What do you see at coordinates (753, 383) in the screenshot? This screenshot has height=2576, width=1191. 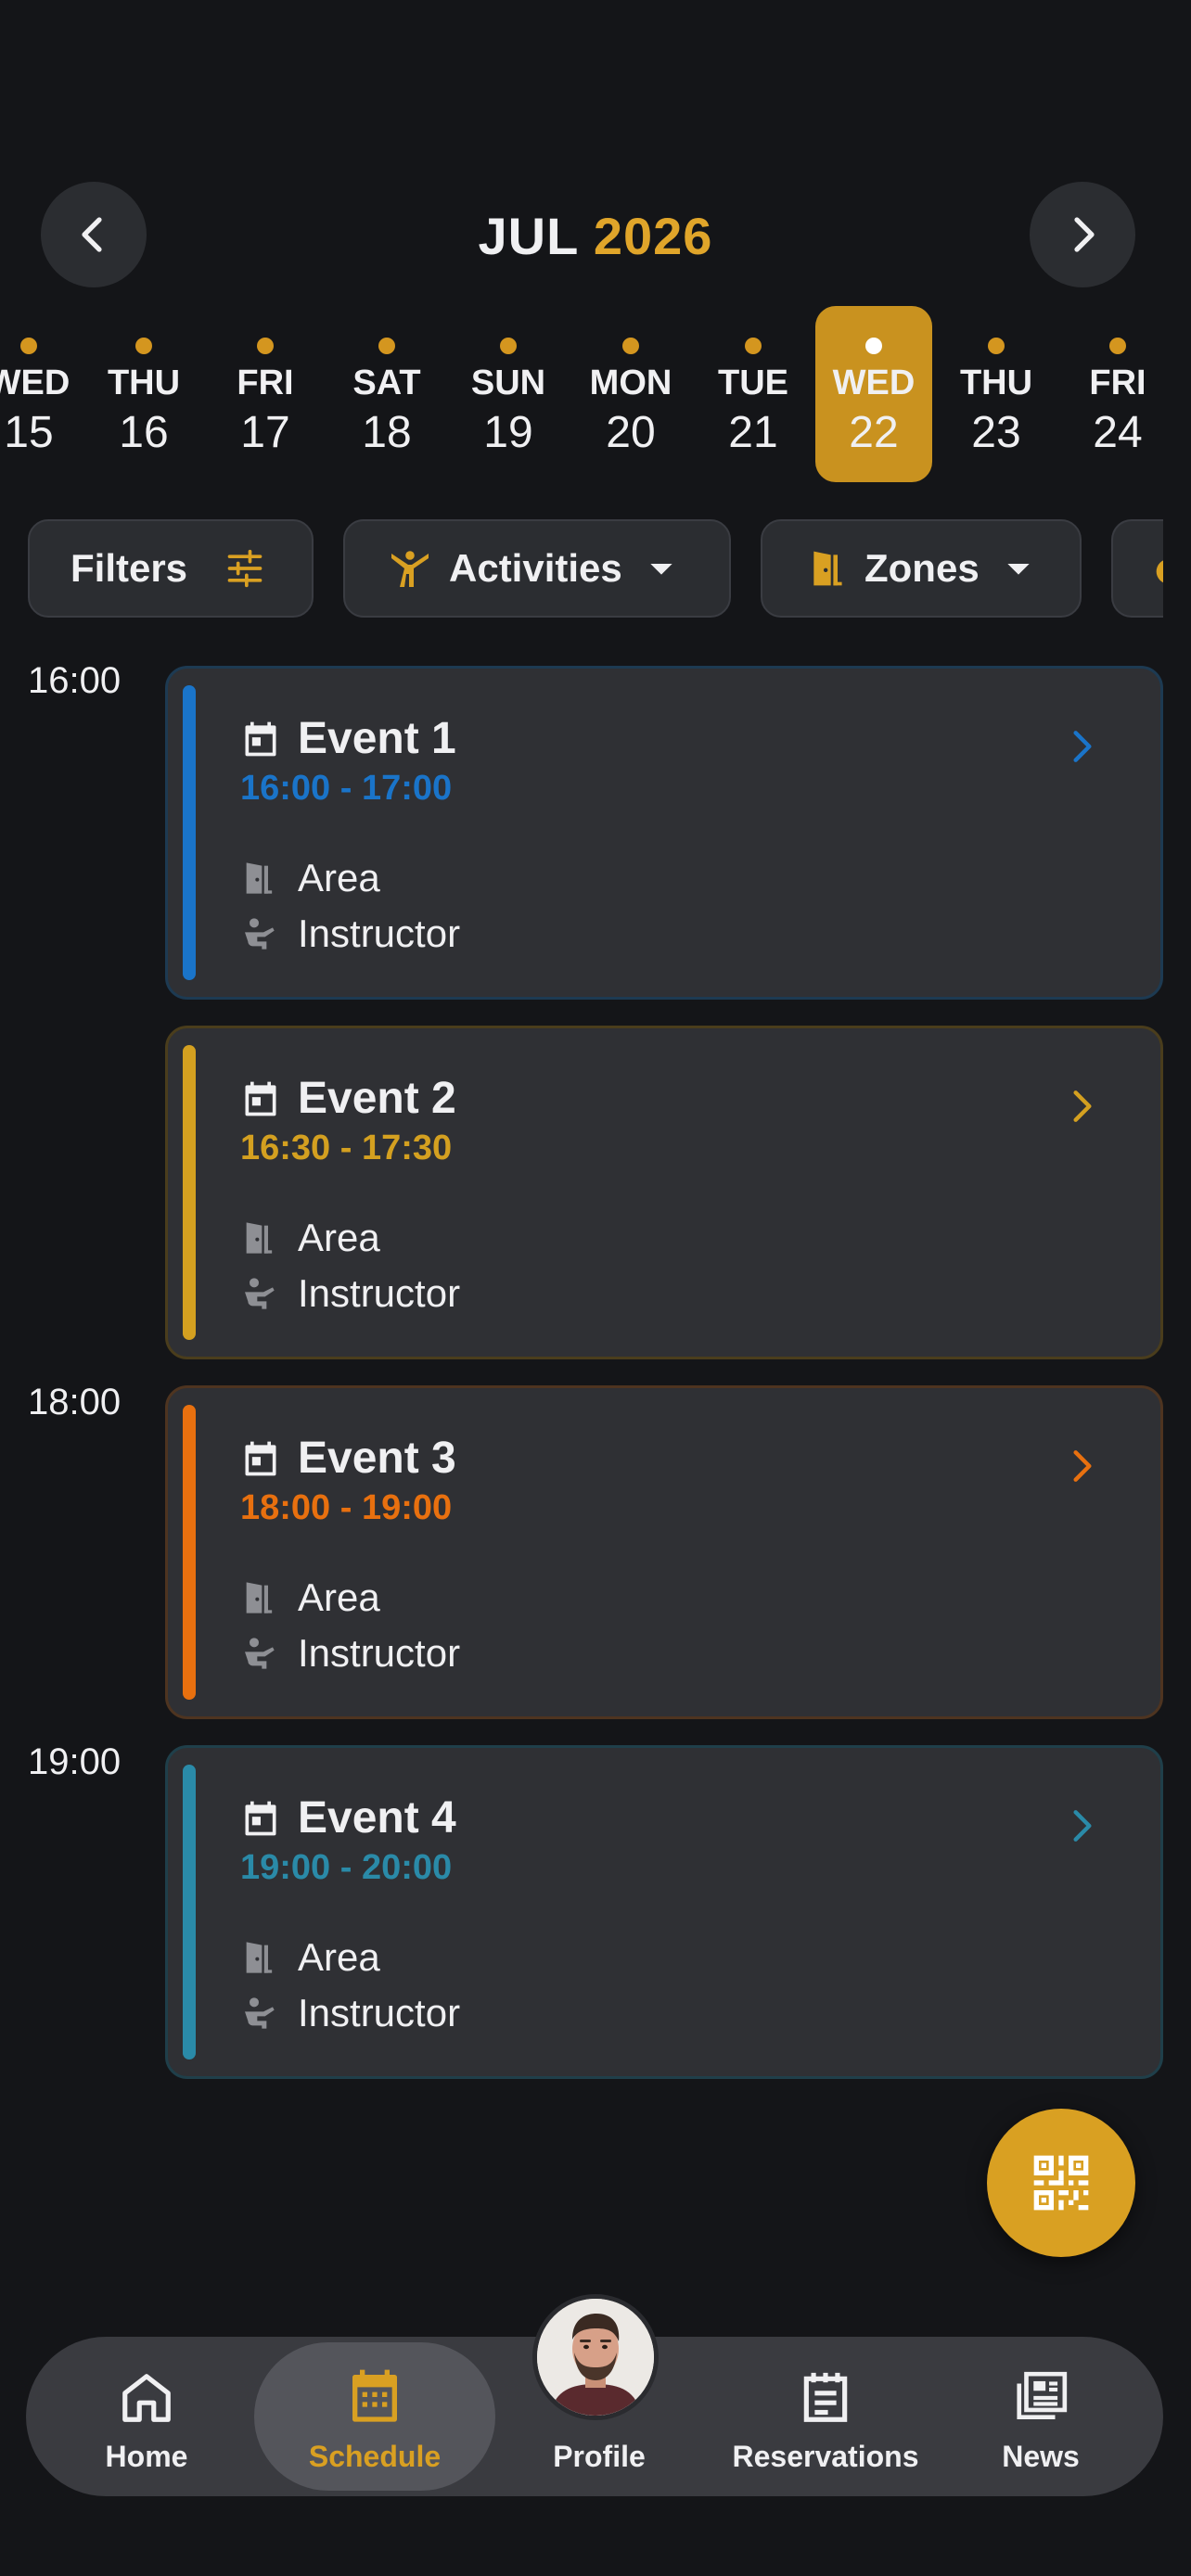 I see `day-name: TUE` at bounding box center [753, 383].